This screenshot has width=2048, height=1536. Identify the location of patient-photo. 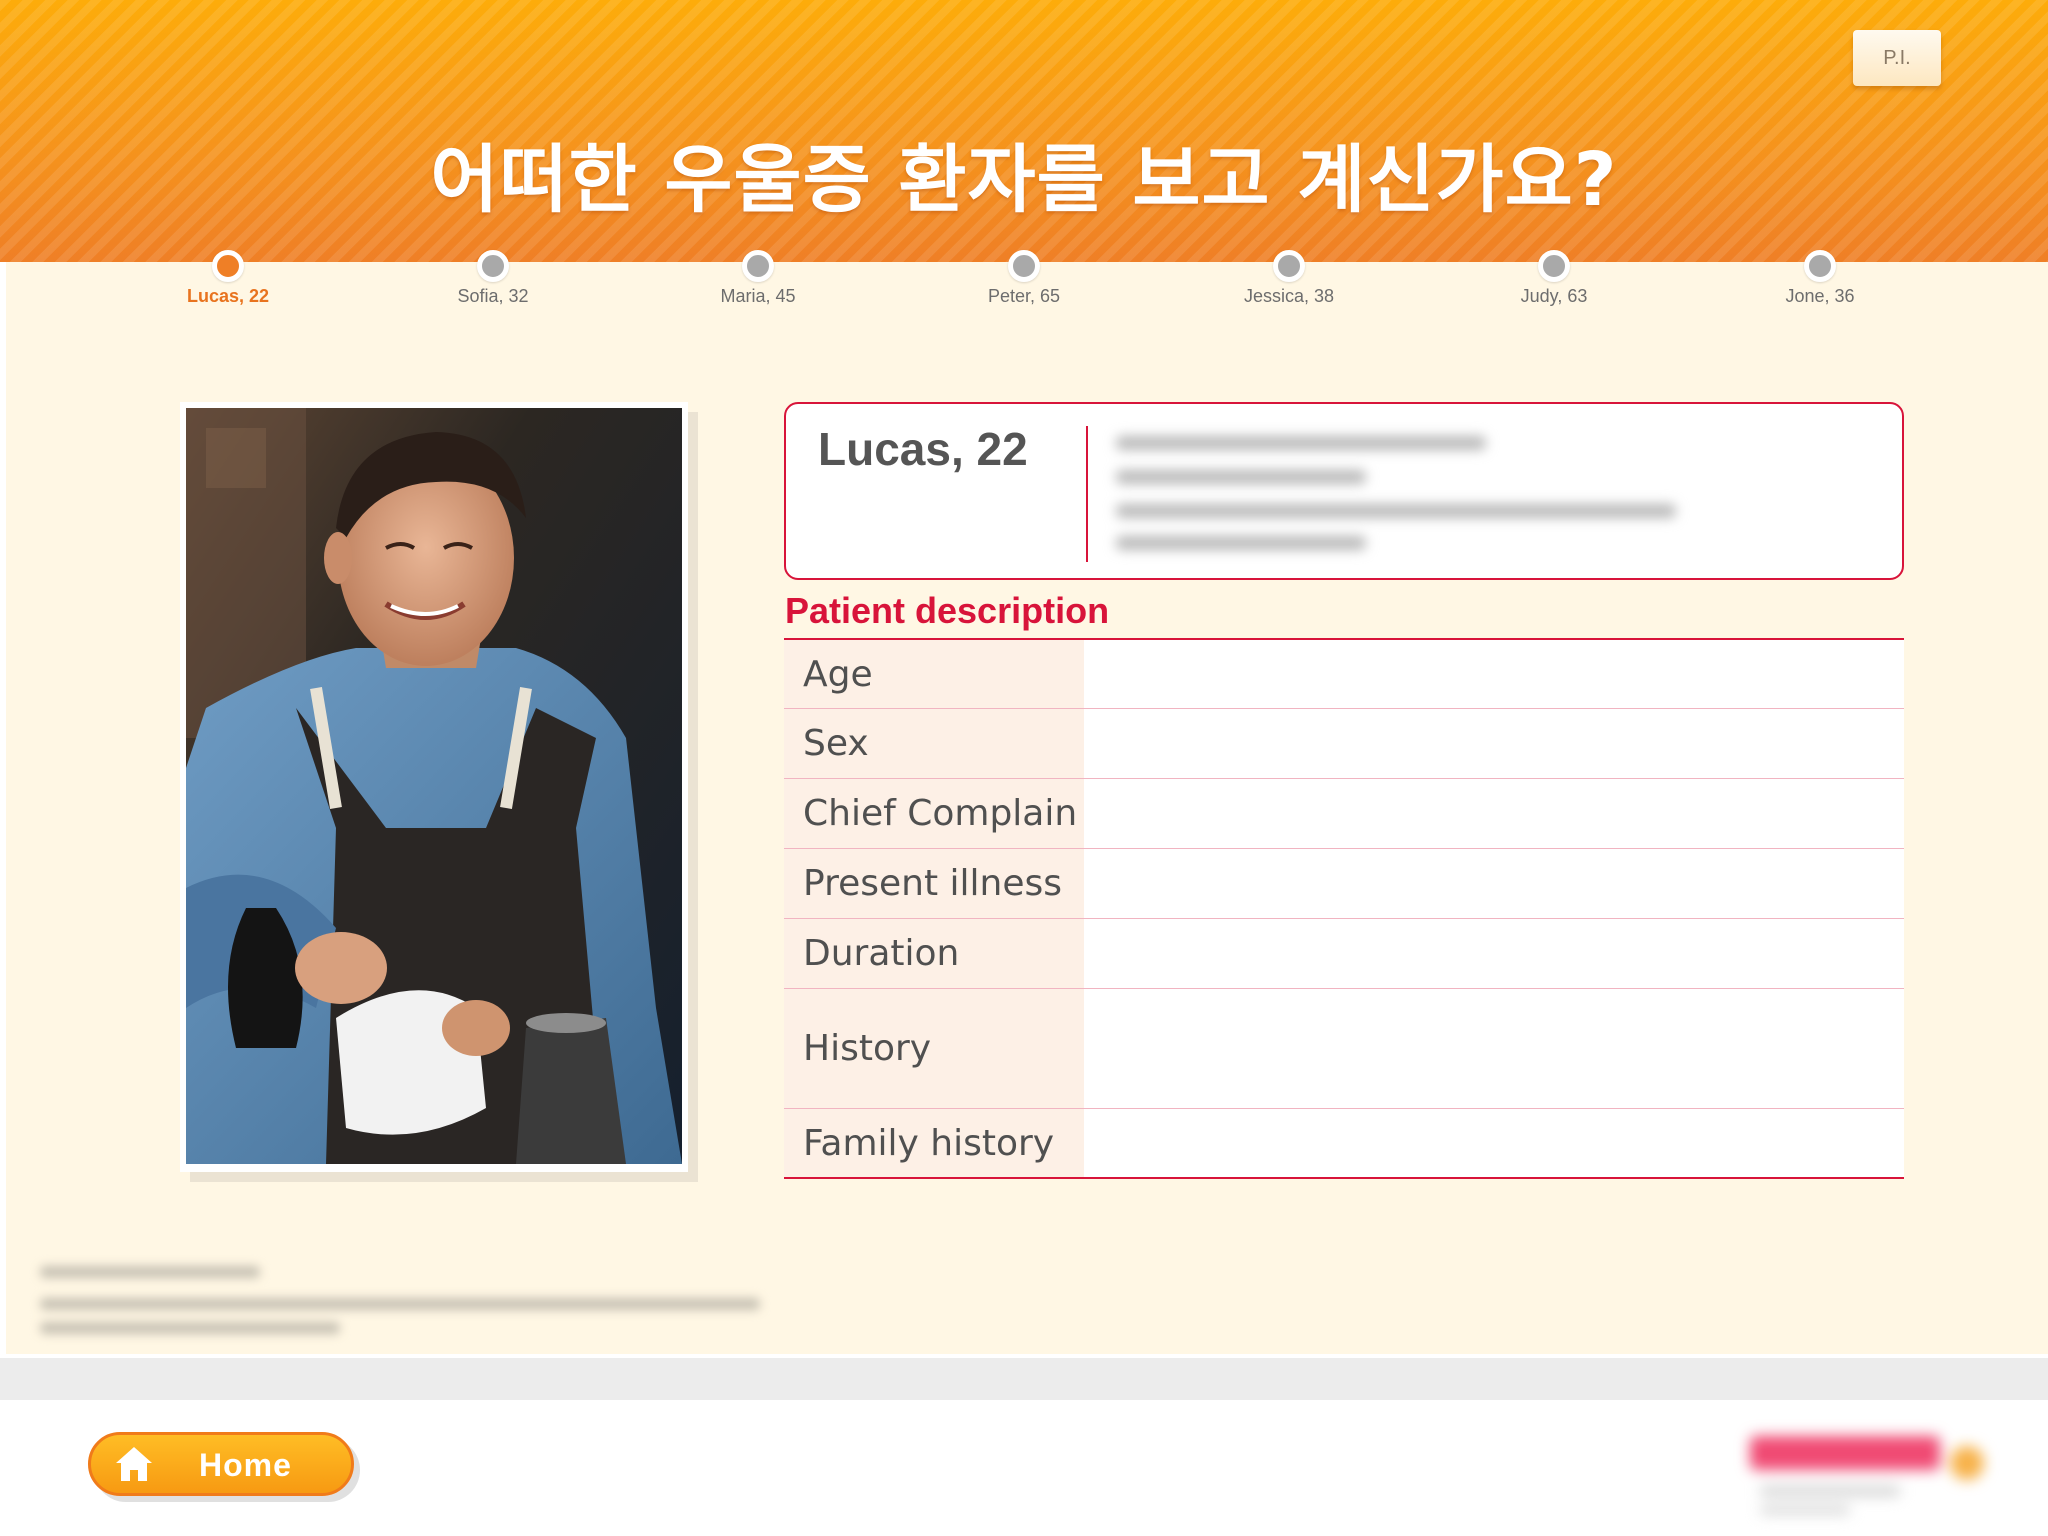
(434, 786).